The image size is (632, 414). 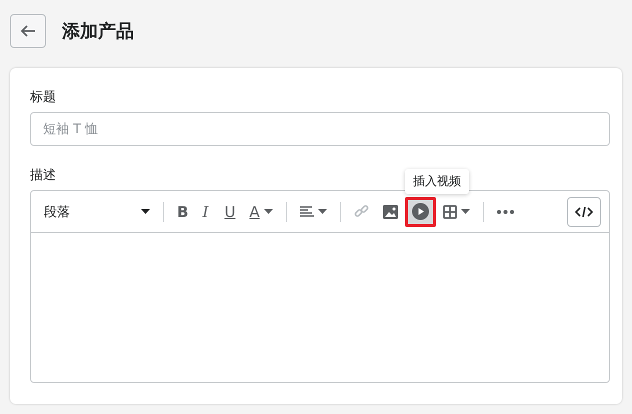 I want to click on format-dropdown: 段落, so click(x=97, y=211).